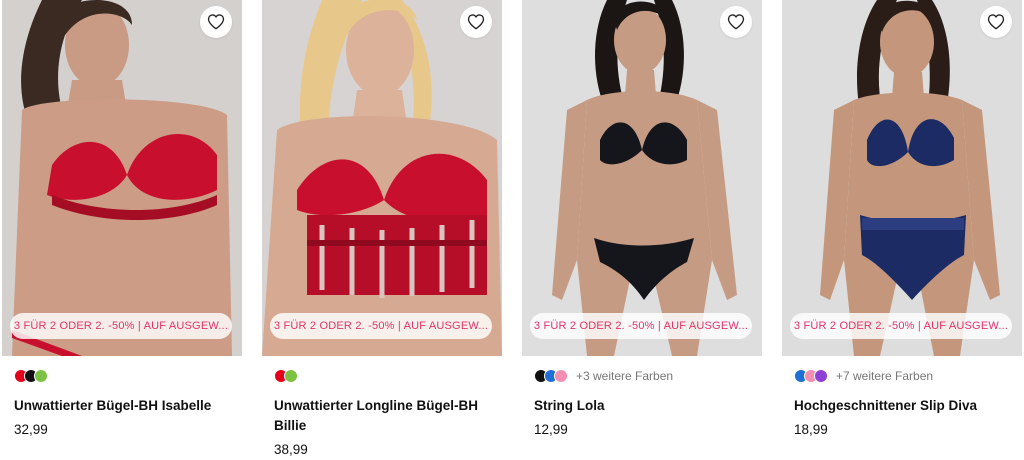  I want to click on product-price: 12,99, so click(551, 429).